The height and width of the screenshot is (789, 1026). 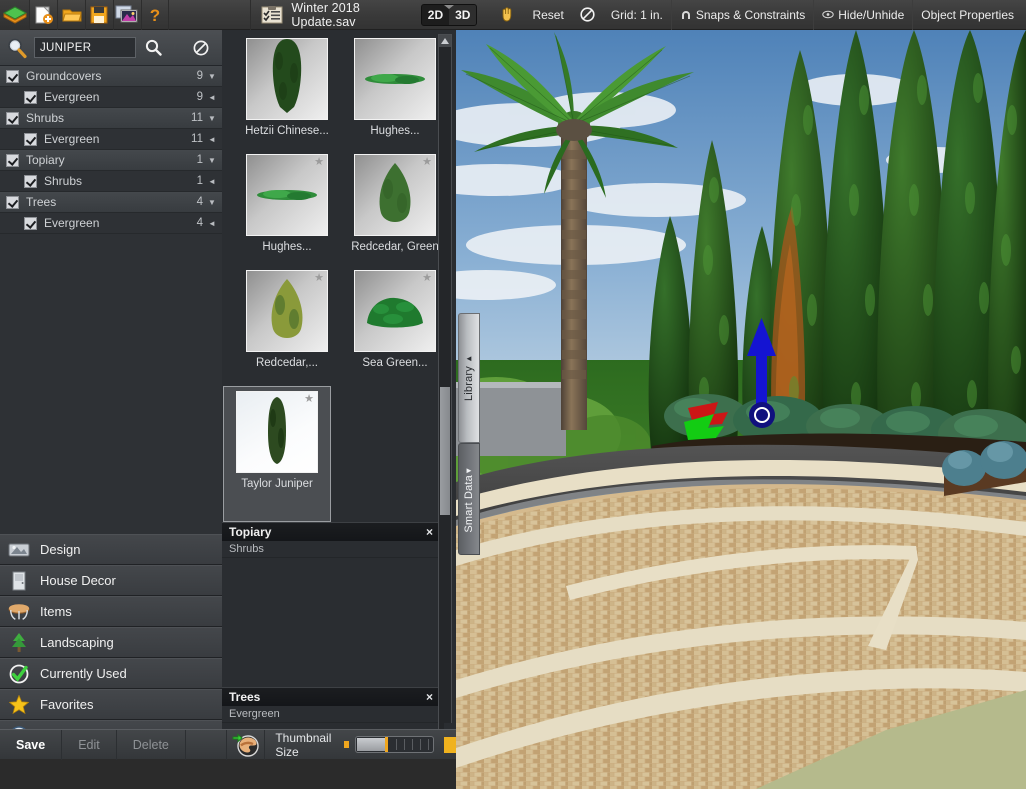 What do you see at coordinates (111, 223) in the screenshot?
I see `filter-row-evergreen-7: Evergreen 4 ◄` at bounding box center [111, 223].